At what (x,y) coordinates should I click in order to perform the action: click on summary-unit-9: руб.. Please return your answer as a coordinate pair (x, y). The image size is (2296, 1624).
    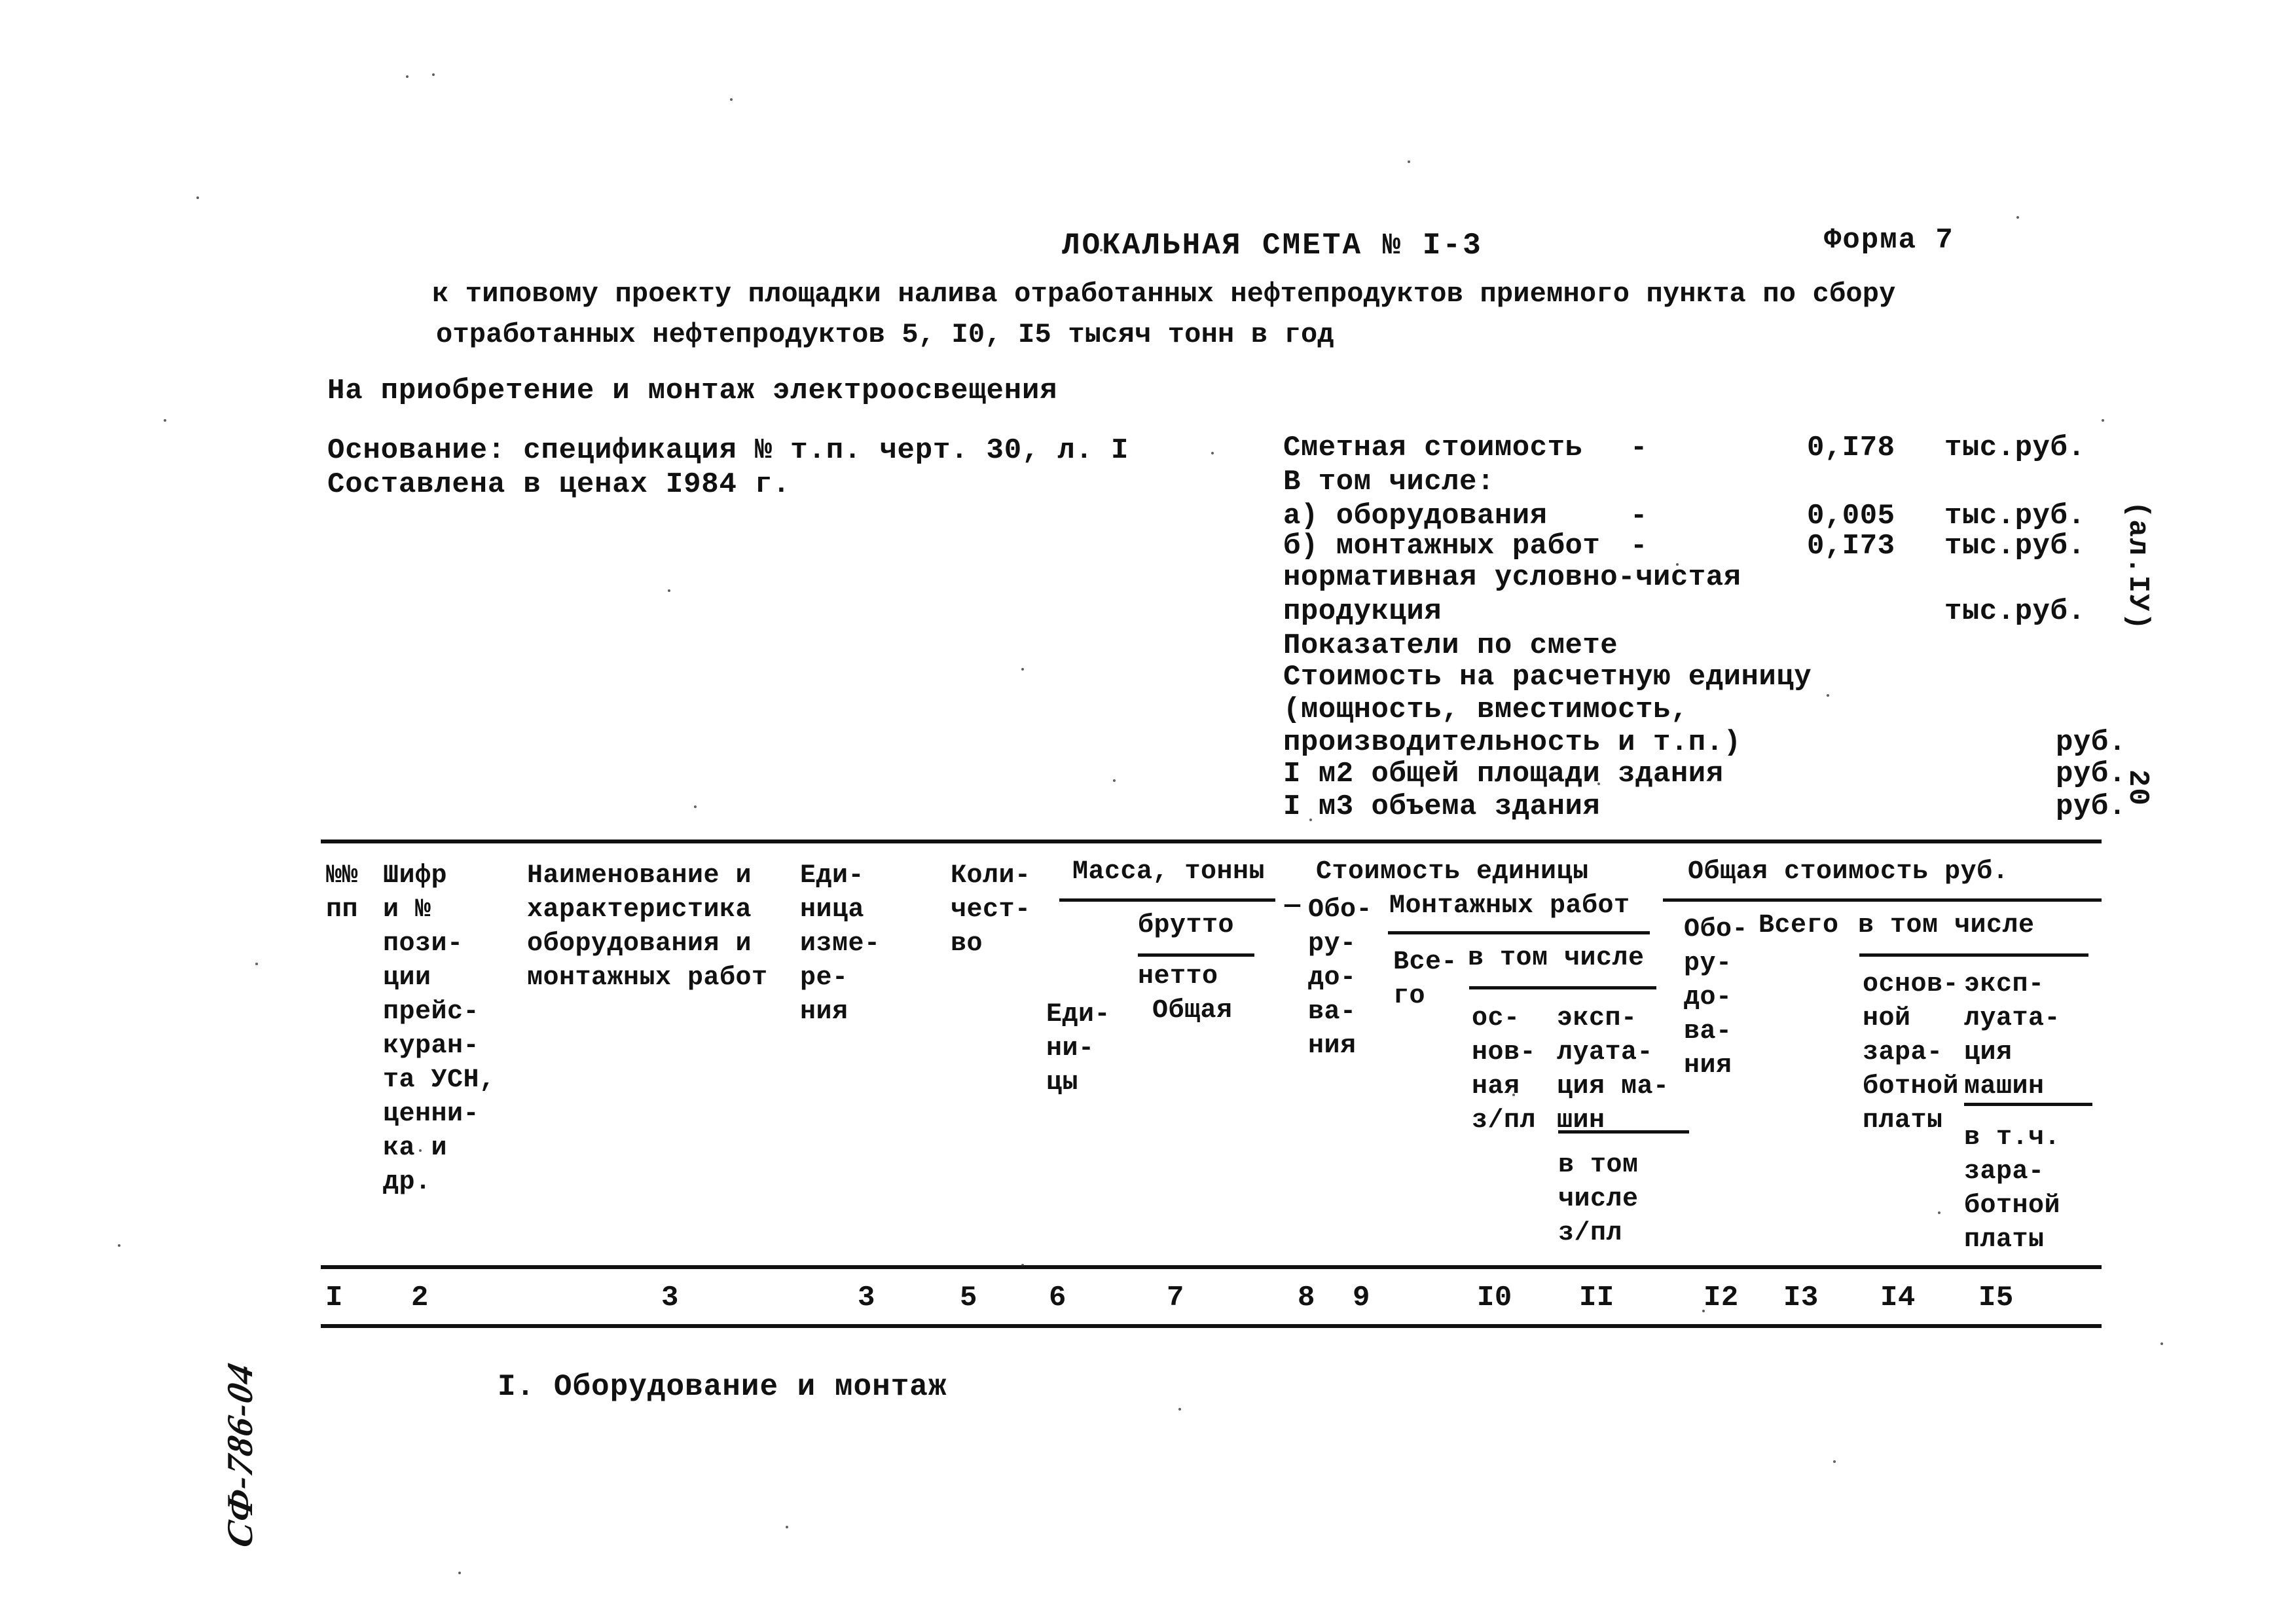
    Looking at the image, I should click on (2091, 742).